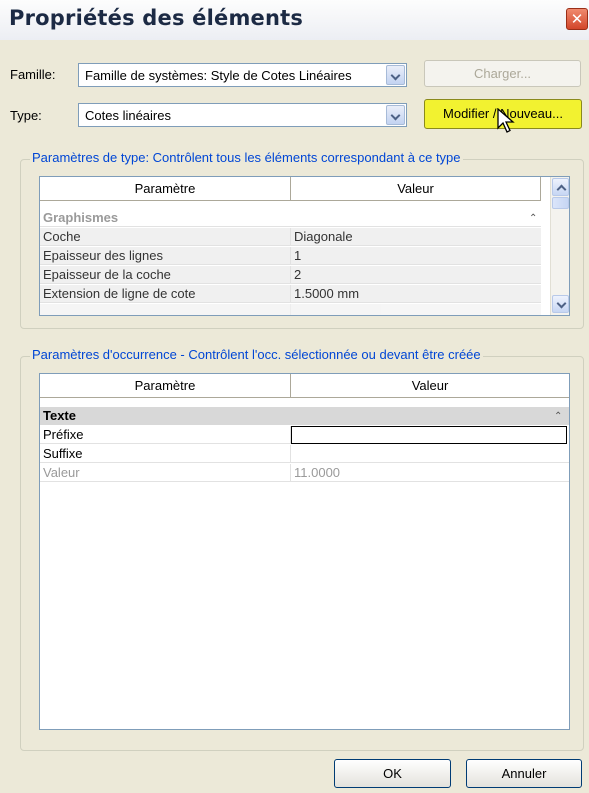 The height and width of the screenshot is (793, 589). I want to click on cancel-button: Annuler, so click(524, 773).